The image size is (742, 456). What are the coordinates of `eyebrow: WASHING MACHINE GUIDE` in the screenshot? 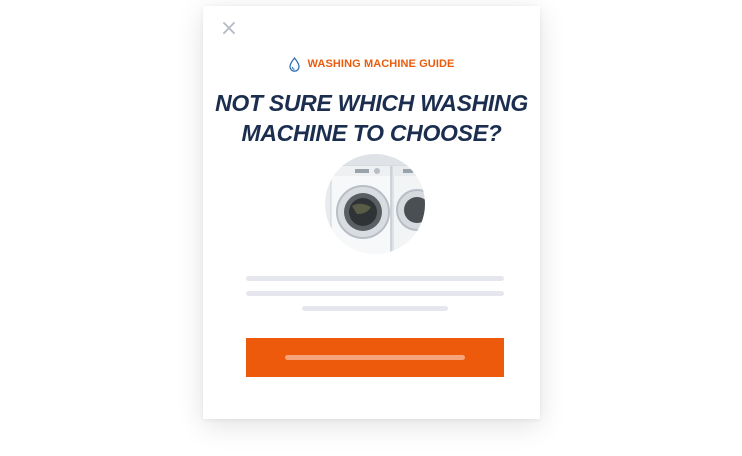 It's located at (371, 64).